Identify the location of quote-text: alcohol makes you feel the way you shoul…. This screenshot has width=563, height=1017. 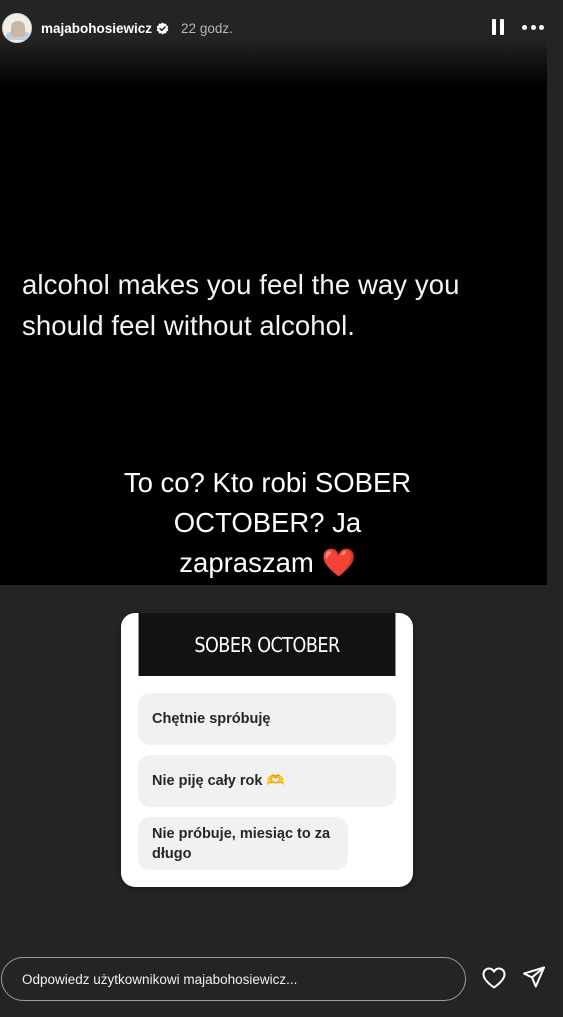
(241, 305).